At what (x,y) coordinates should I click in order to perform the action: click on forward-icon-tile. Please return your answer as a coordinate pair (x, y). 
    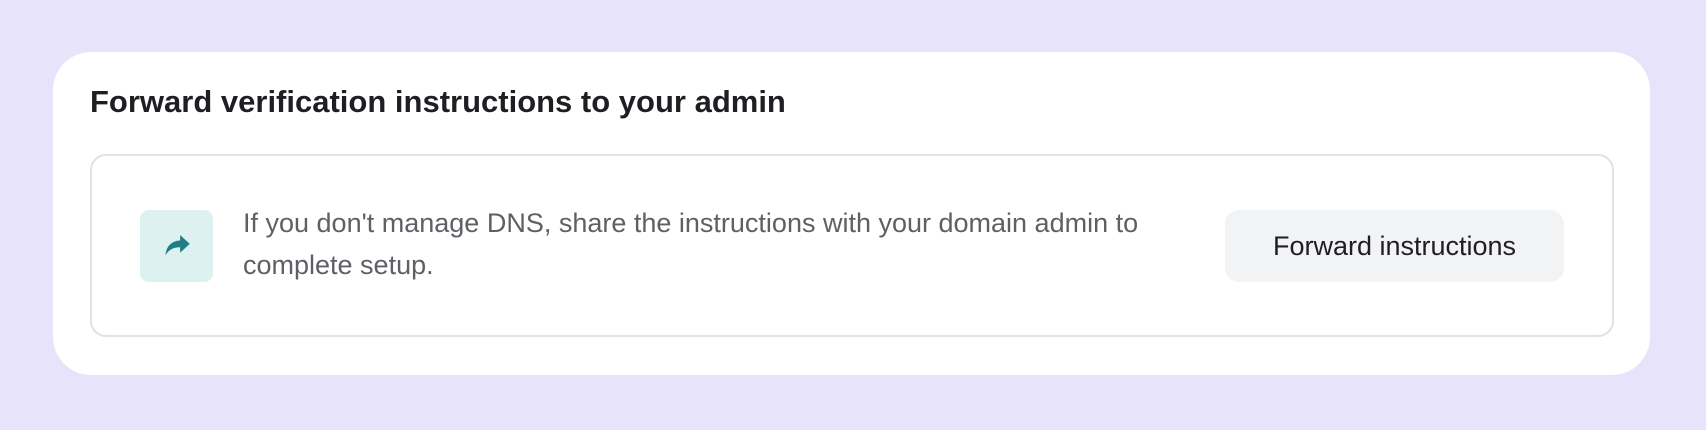
    Looking at the image, I should click on (176, 246).